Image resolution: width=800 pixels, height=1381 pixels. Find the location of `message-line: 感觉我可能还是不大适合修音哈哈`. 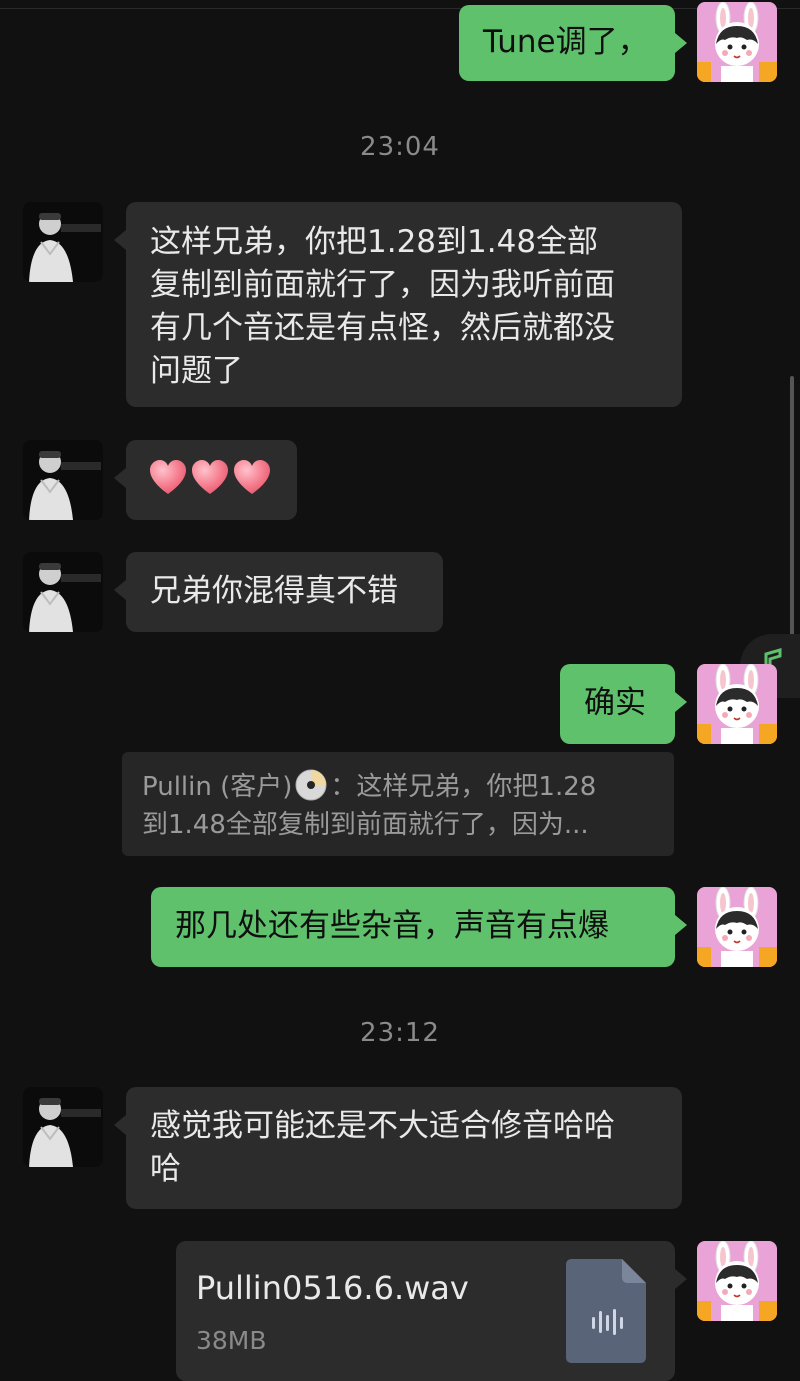

message-line: 感觉我可能还是不大适合修音哈哈 is located at coordinates (382, 1126).